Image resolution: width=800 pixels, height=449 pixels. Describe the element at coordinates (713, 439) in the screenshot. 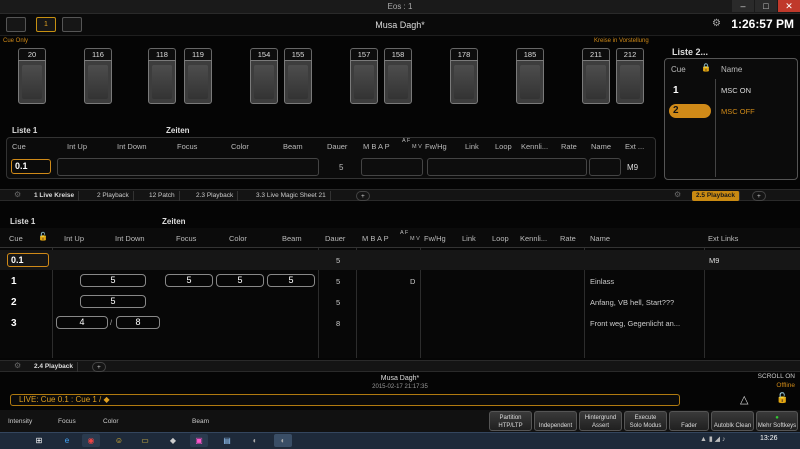

I see `tray-icons: ▲ ▮ ◢ ♪` at that location.